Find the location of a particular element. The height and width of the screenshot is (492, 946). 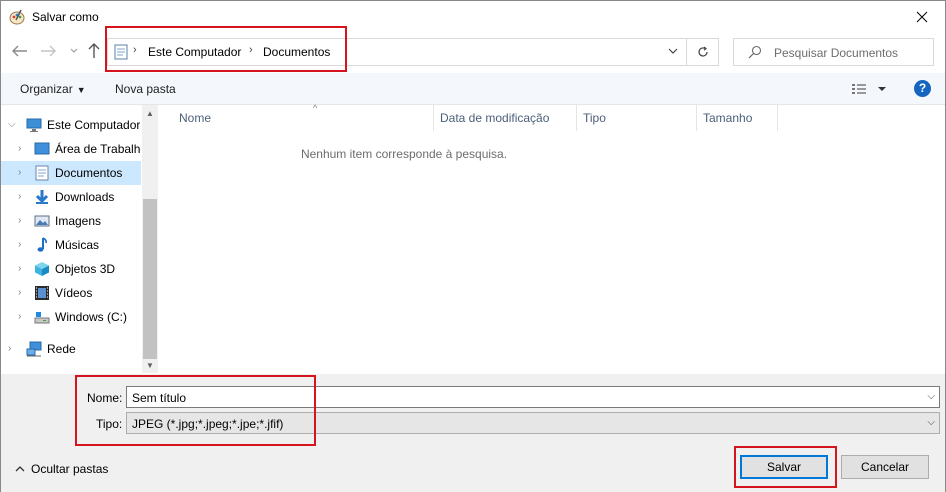

up-arrow-icon is located at coordinates (94, 50).